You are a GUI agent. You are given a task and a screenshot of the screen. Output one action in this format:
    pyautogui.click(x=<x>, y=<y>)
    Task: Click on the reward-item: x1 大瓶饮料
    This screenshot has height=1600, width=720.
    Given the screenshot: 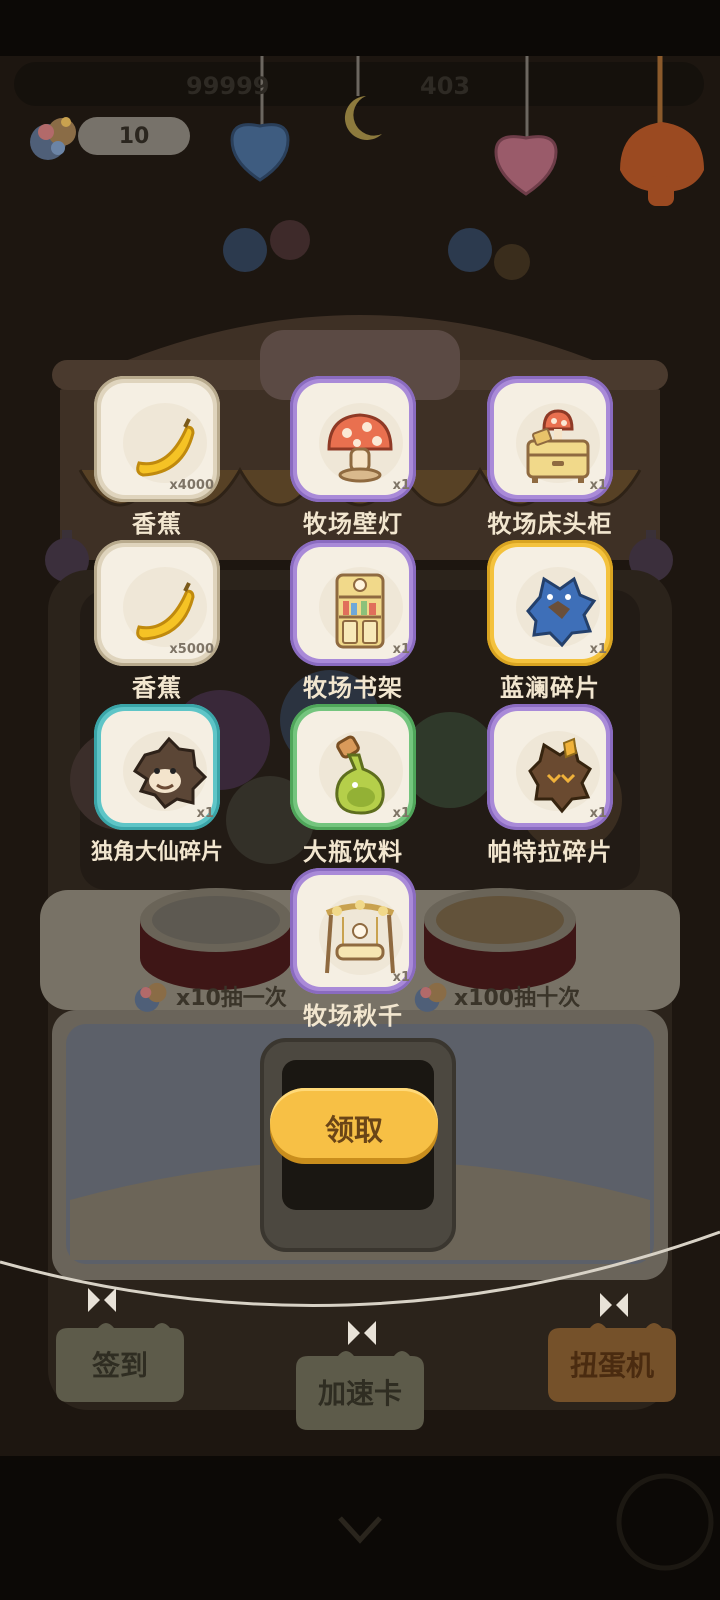 What is the action you would take?
    pyautogui.click(x=353, y=789)
    